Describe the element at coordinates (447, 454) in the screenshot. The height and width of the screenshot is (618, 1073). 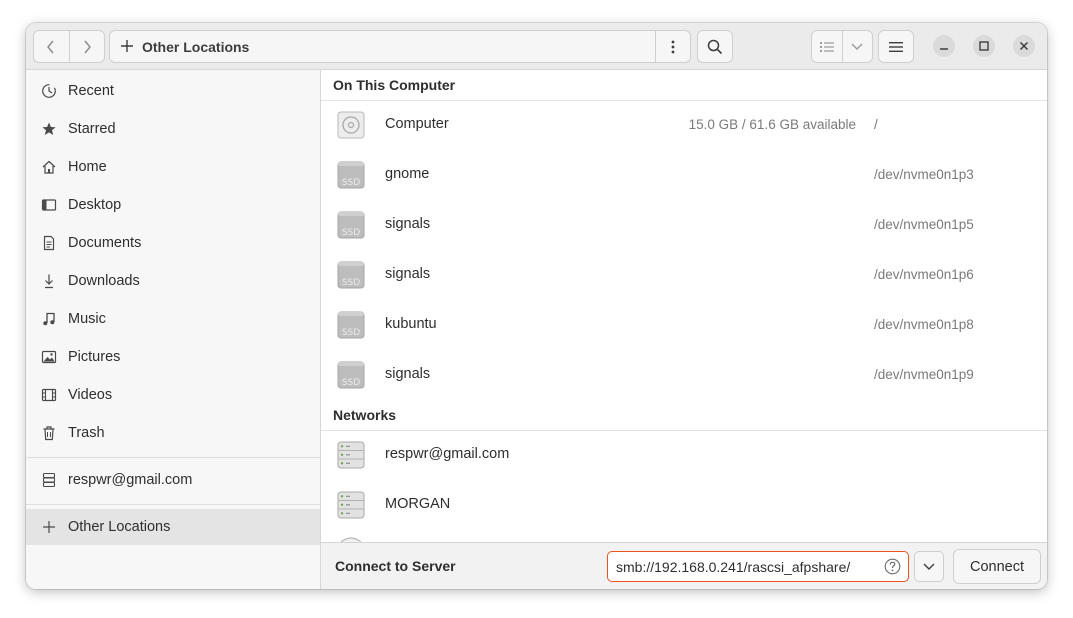
I see `location-name: respwr@gmail.com` at that location.